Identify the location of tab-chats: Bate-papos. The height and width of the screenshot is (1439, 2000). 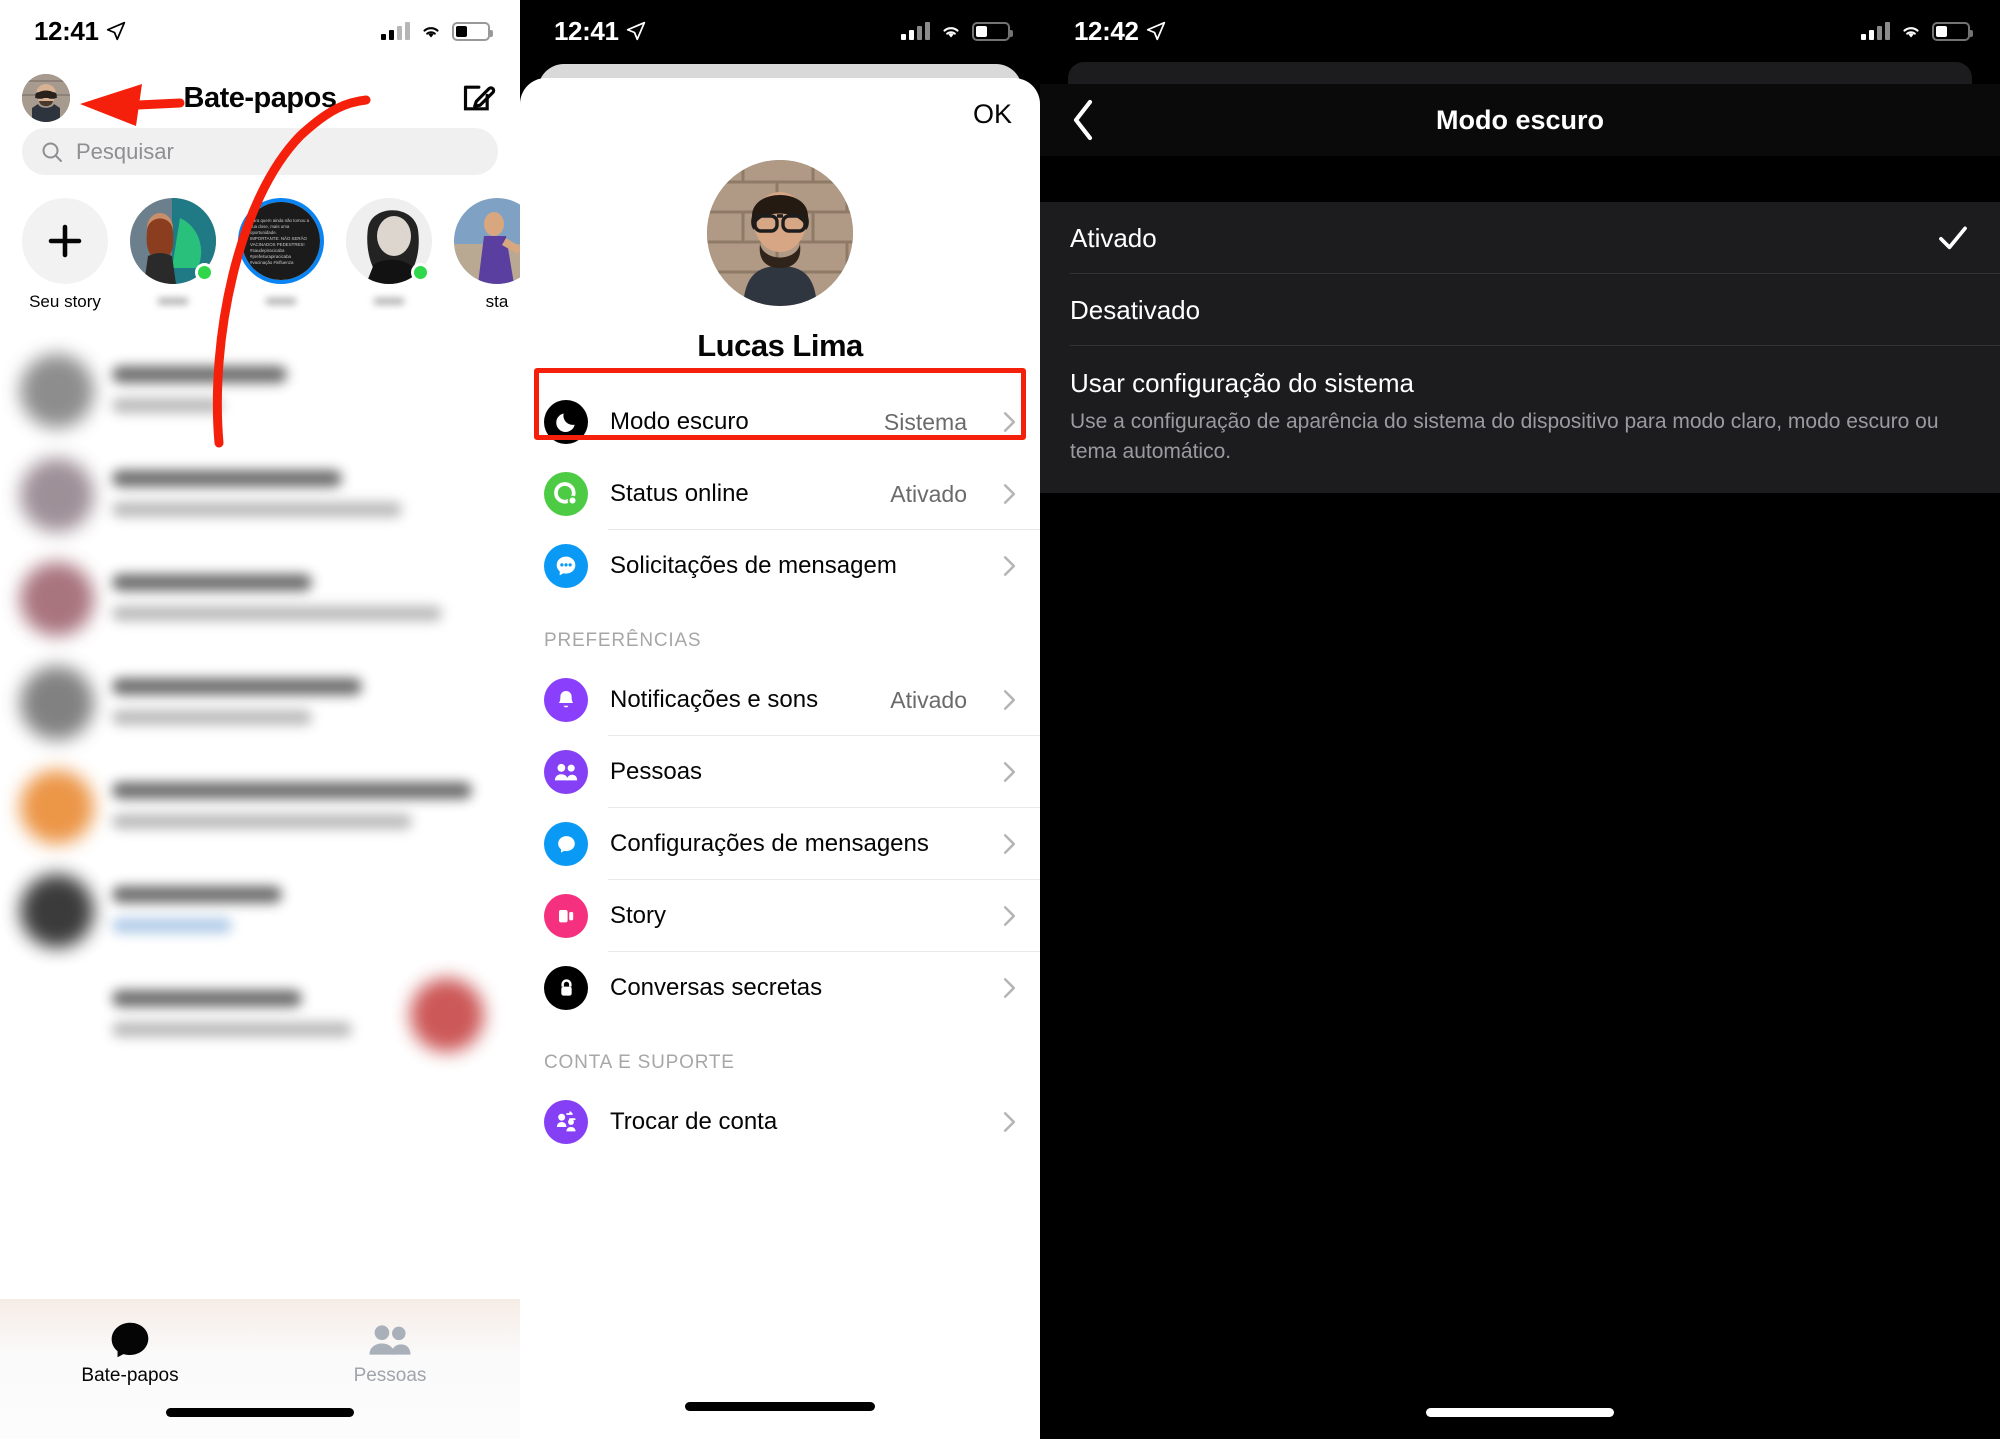
(130, 1369).